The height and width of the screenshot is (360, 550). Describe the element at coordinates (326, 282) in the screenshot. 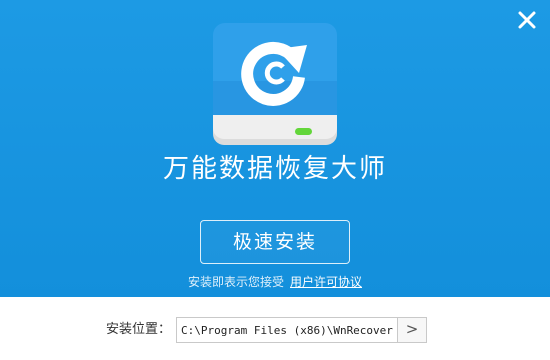

I see `license-agreement-link: 用户许可协议` at that location.